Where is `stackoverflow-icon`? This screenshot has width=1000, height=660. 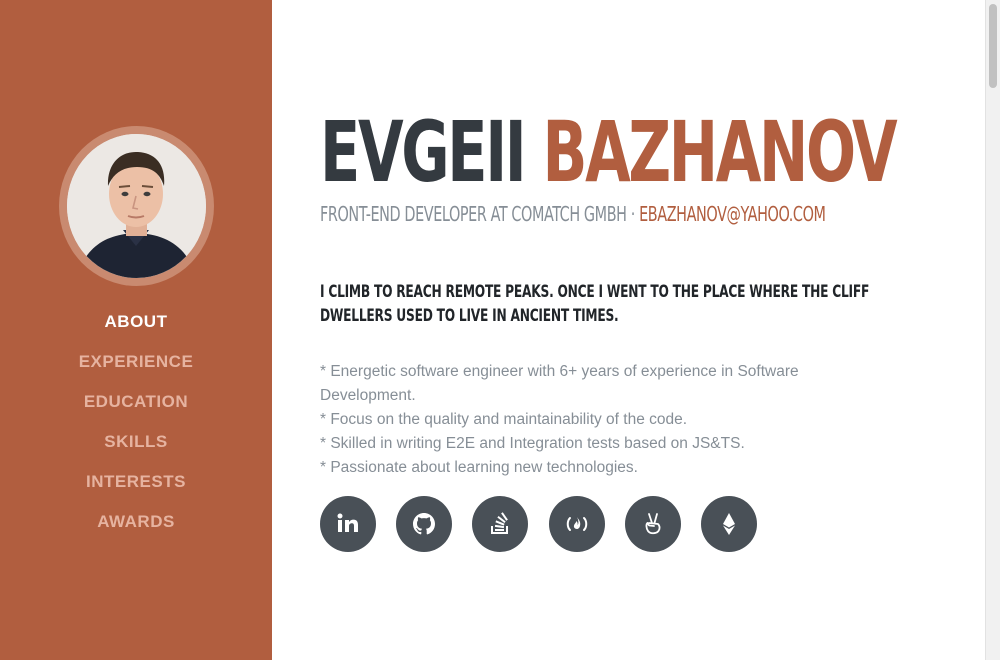
stackoverflow-icon is located at coordinates (499, 523).